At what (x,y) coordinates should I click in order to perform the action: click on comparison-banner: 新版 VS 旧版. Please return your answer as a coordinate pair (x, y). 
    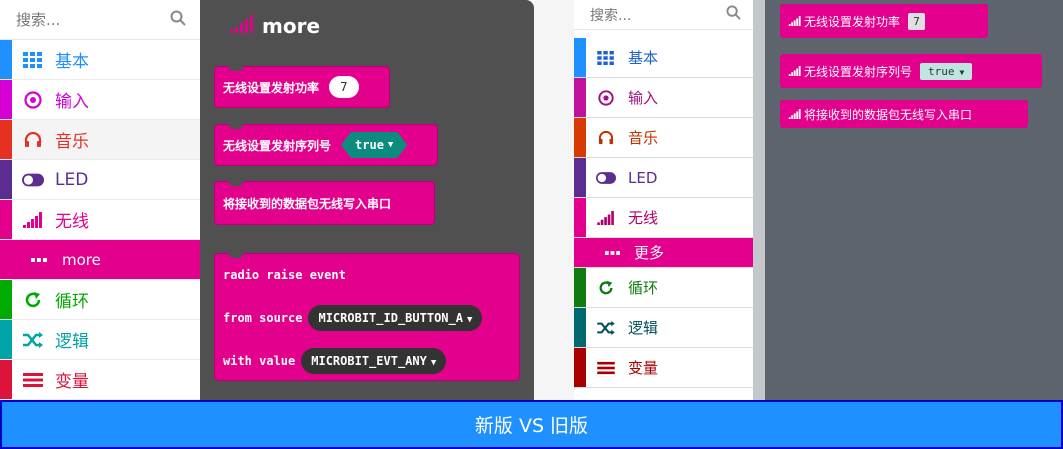
    Looking at the image, I should click on (531, 424).